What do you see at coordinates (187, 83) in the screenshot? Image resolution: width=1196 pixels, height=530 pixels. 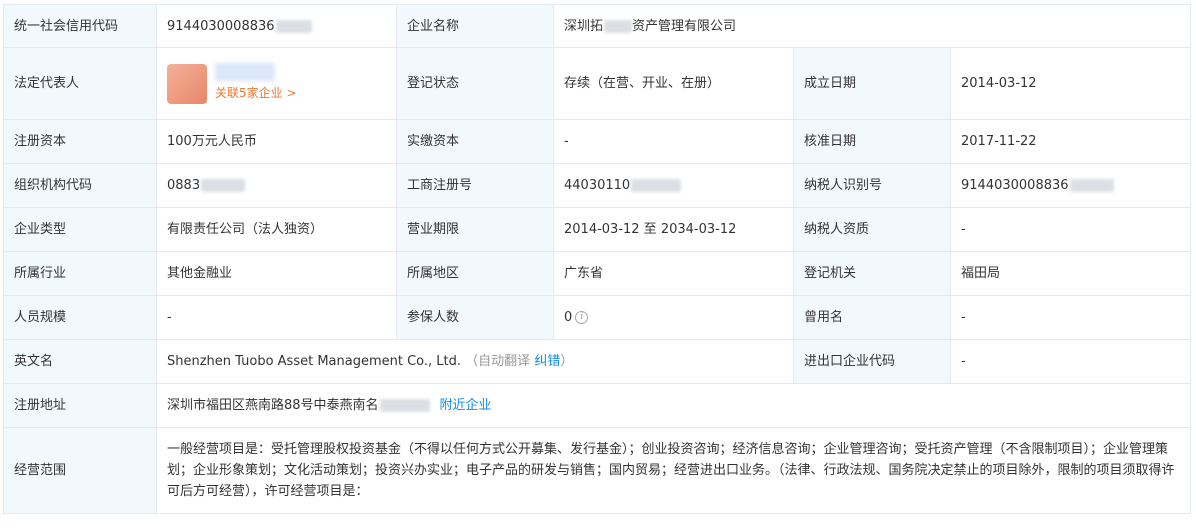 I see `avatar` at bounding box center [187, 83].